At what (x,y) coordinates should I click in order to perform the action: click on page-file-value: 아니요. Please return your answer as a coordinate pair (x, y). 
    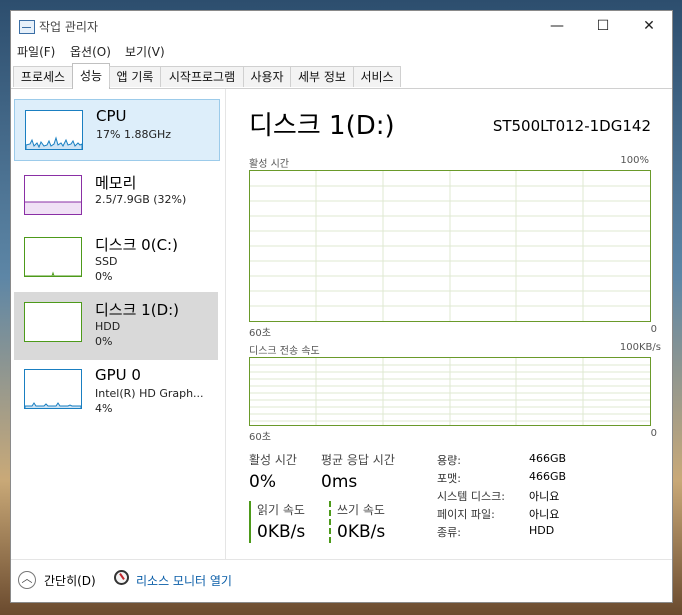
    Looking at the image, I should click on (544, 514).